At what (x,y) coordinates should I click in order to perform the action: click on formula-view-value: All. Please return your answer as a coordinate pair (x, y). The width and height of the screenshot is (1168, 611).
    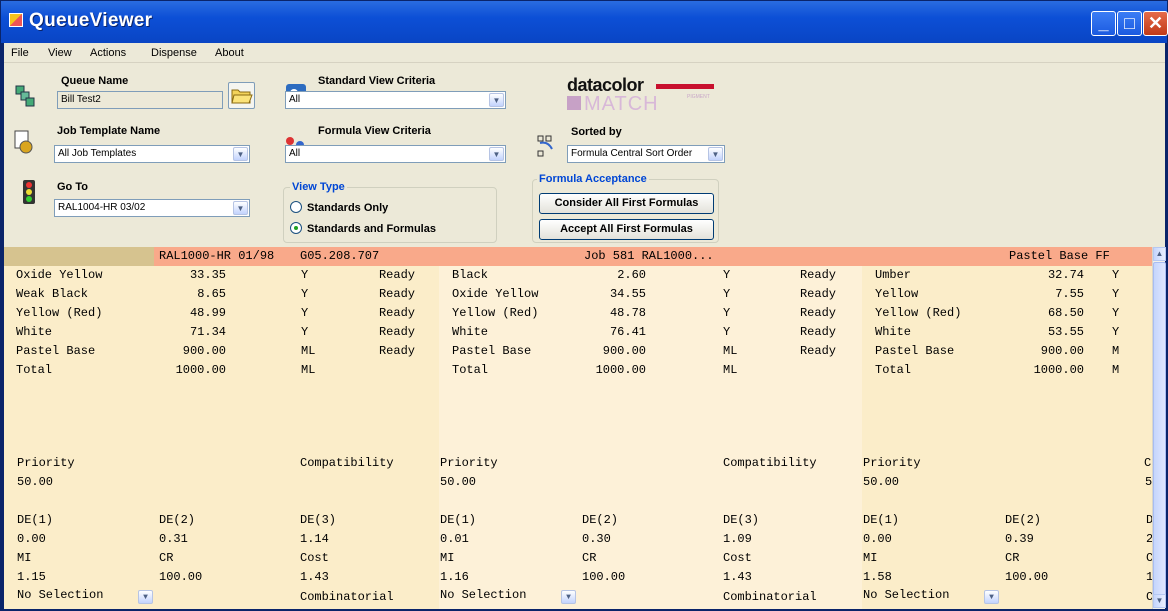
    Looking at the image, I should click on (295, 153).